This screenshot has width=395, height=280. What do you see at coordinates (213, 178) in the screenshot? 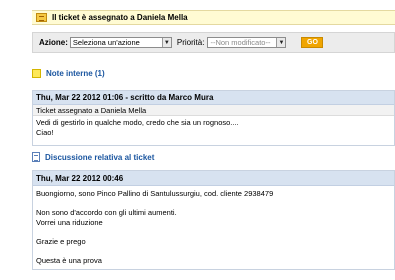
I see `discussion-entry-header: Thu, Mar 22 2012 00:46` at bounding box center [213, 178].